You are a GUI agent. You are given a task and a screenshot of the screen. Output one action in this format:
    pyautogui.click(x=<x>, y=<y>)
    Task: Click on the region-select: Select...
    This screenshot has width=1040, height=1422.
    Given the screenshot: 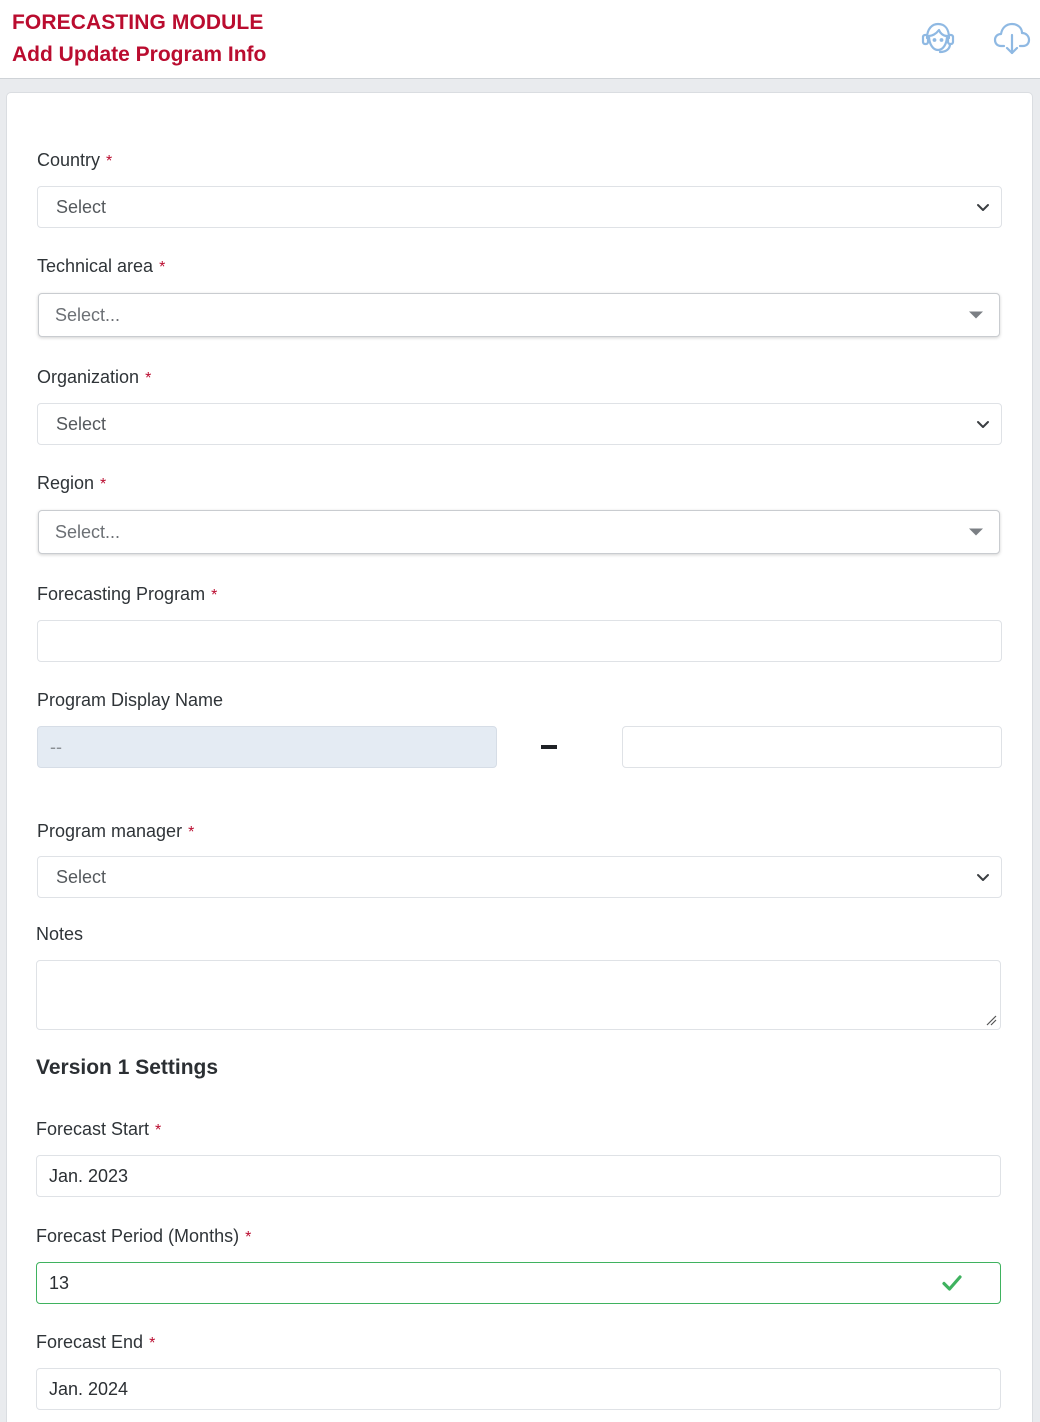 What is the action you would take?
    pyautogui.click(x=519, y=532)
    